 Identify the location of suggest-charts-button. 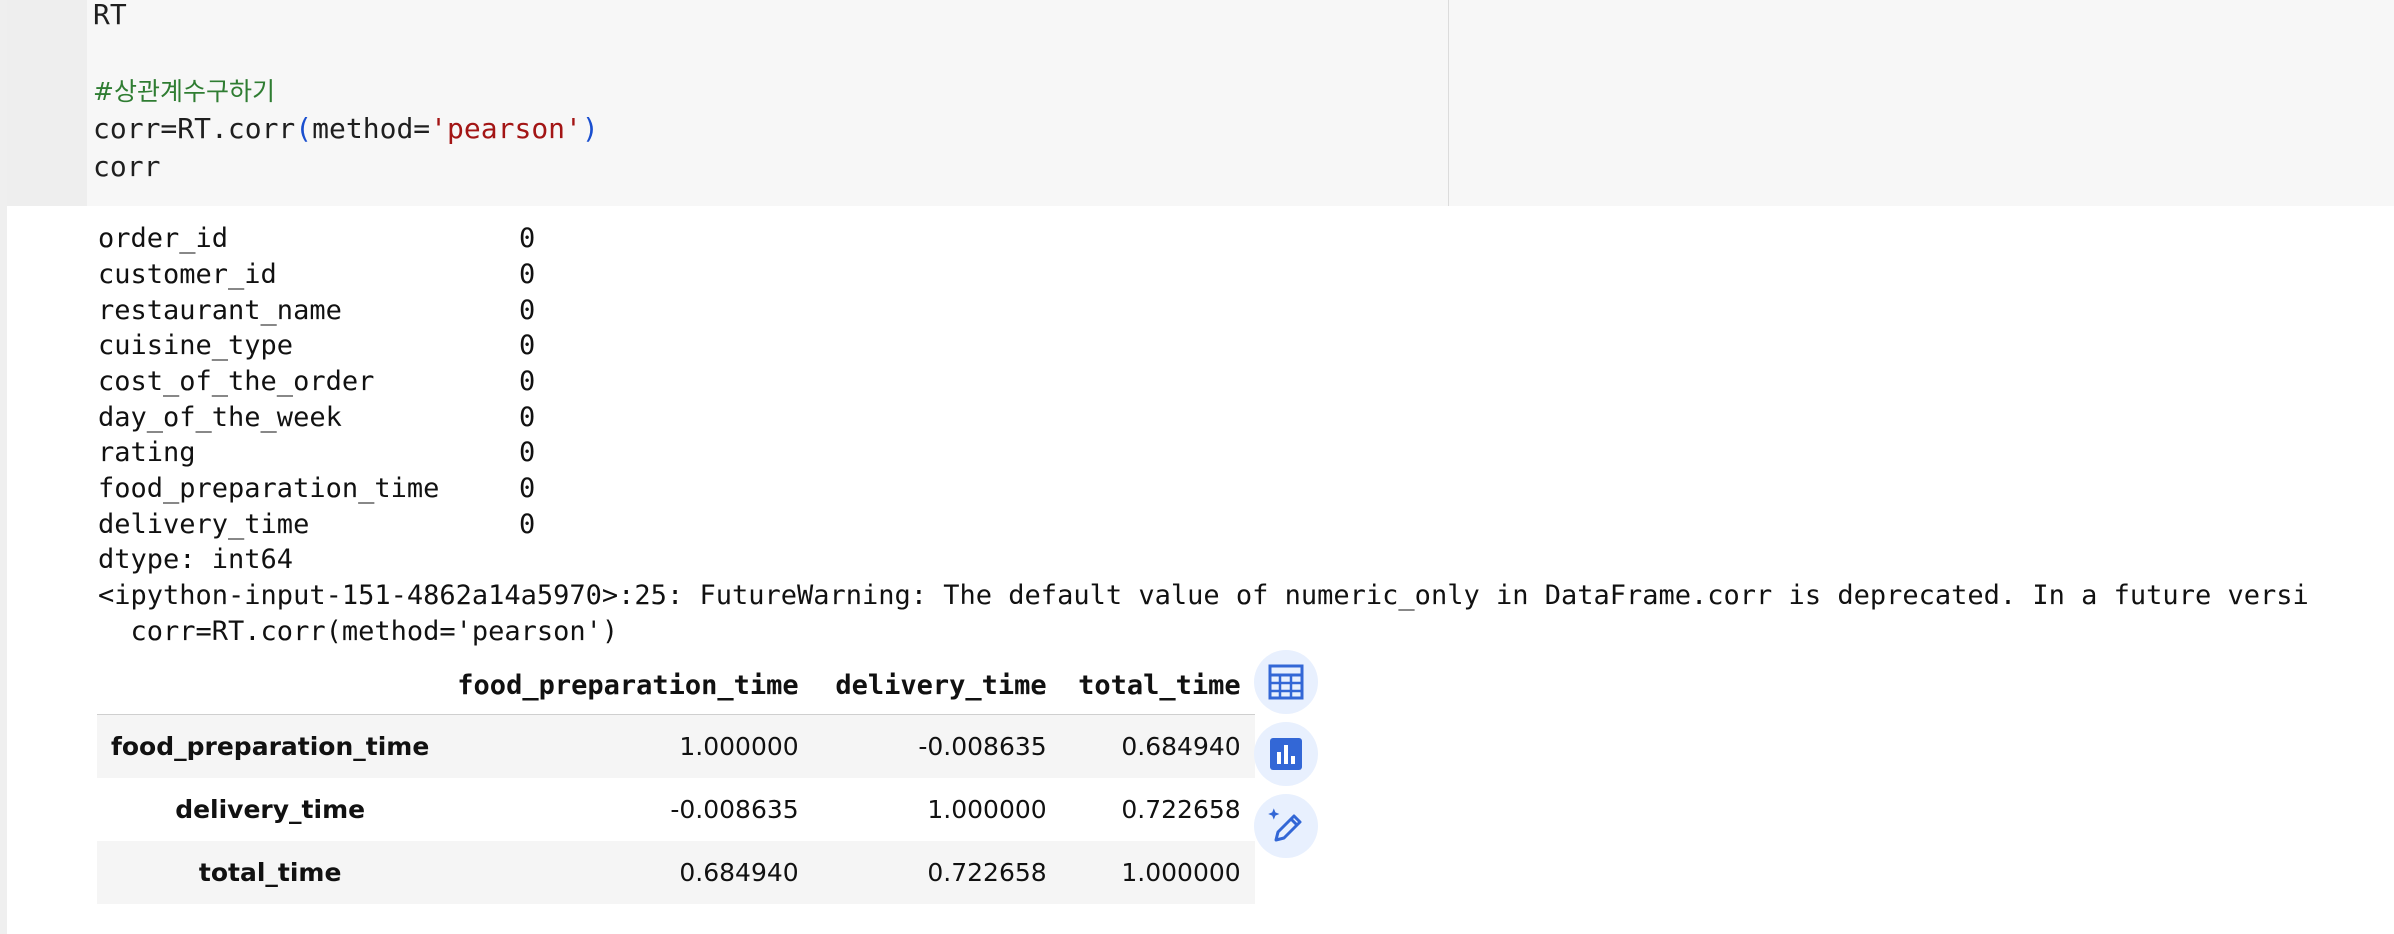
(1286, 754).